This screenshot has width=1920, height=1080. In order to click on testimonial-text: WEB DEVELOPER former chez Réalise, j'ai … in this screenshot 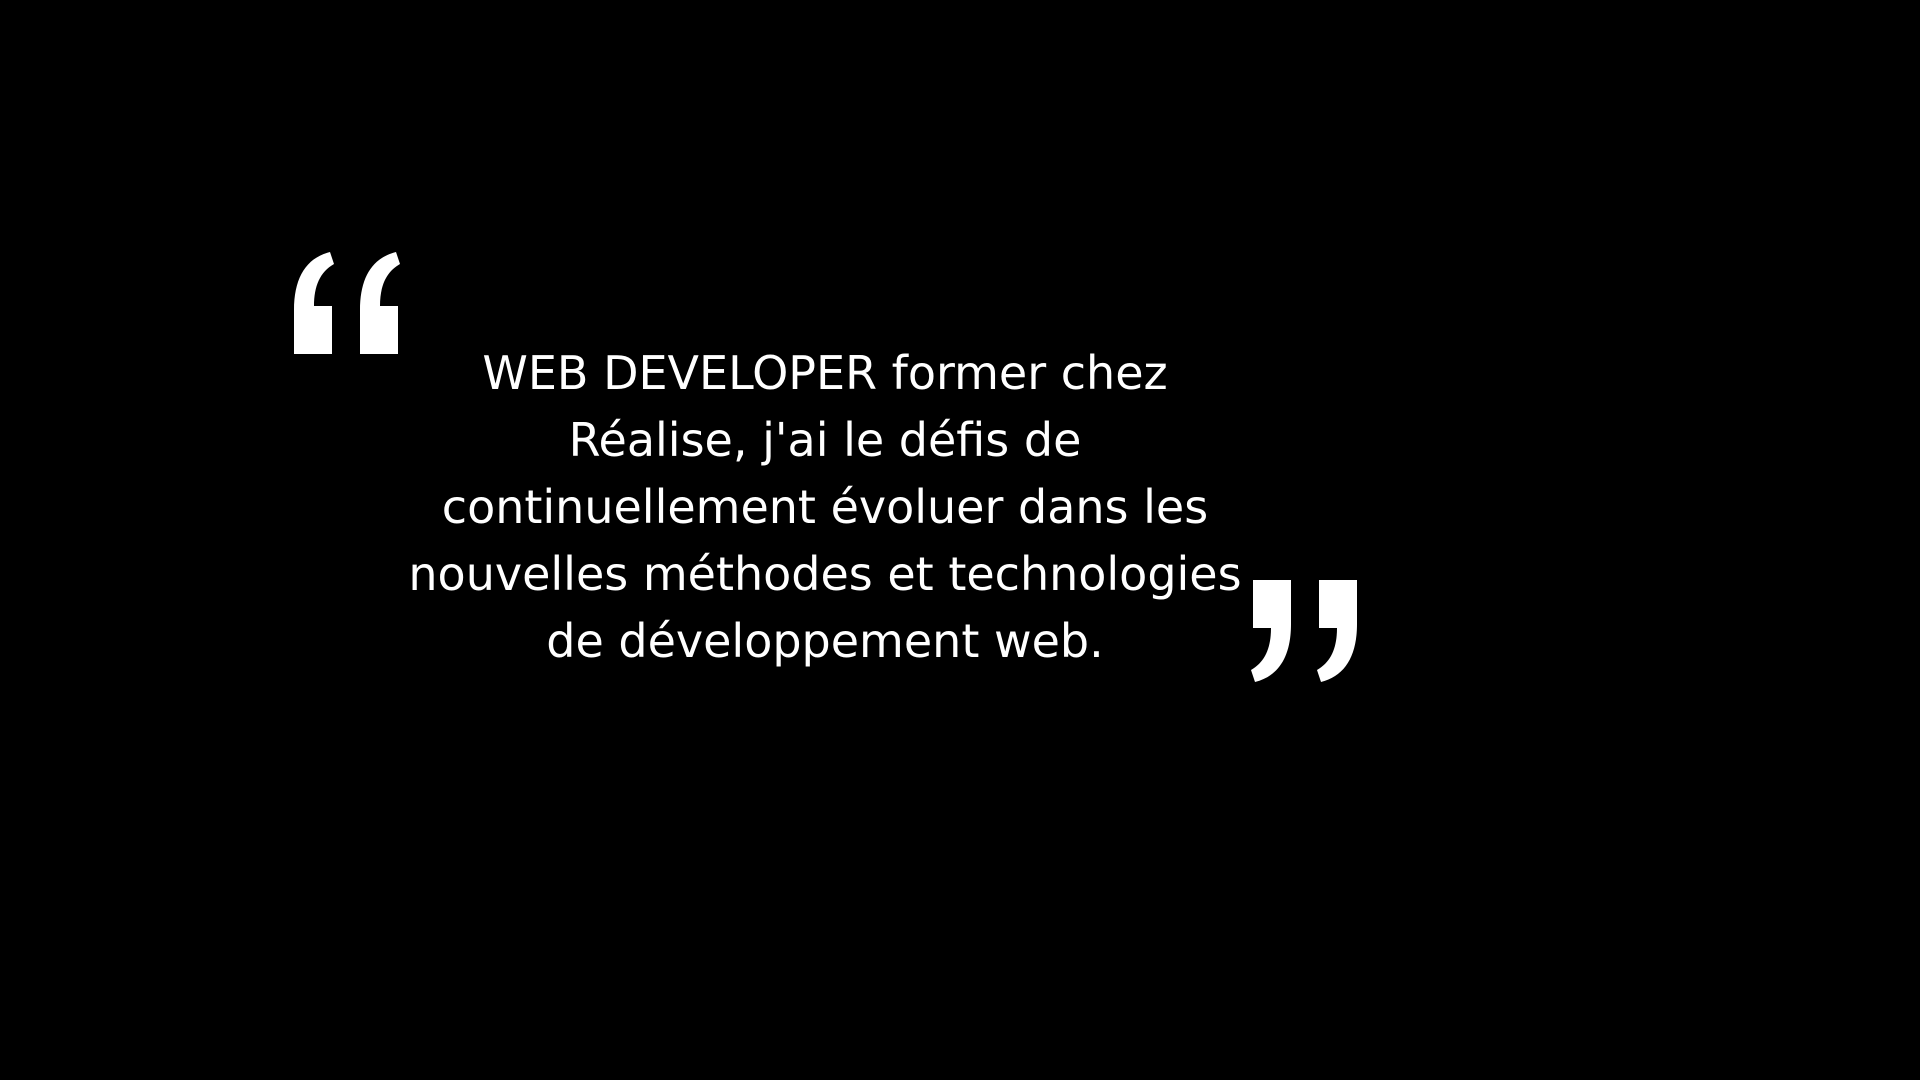, I will do `click(825, 507)`.